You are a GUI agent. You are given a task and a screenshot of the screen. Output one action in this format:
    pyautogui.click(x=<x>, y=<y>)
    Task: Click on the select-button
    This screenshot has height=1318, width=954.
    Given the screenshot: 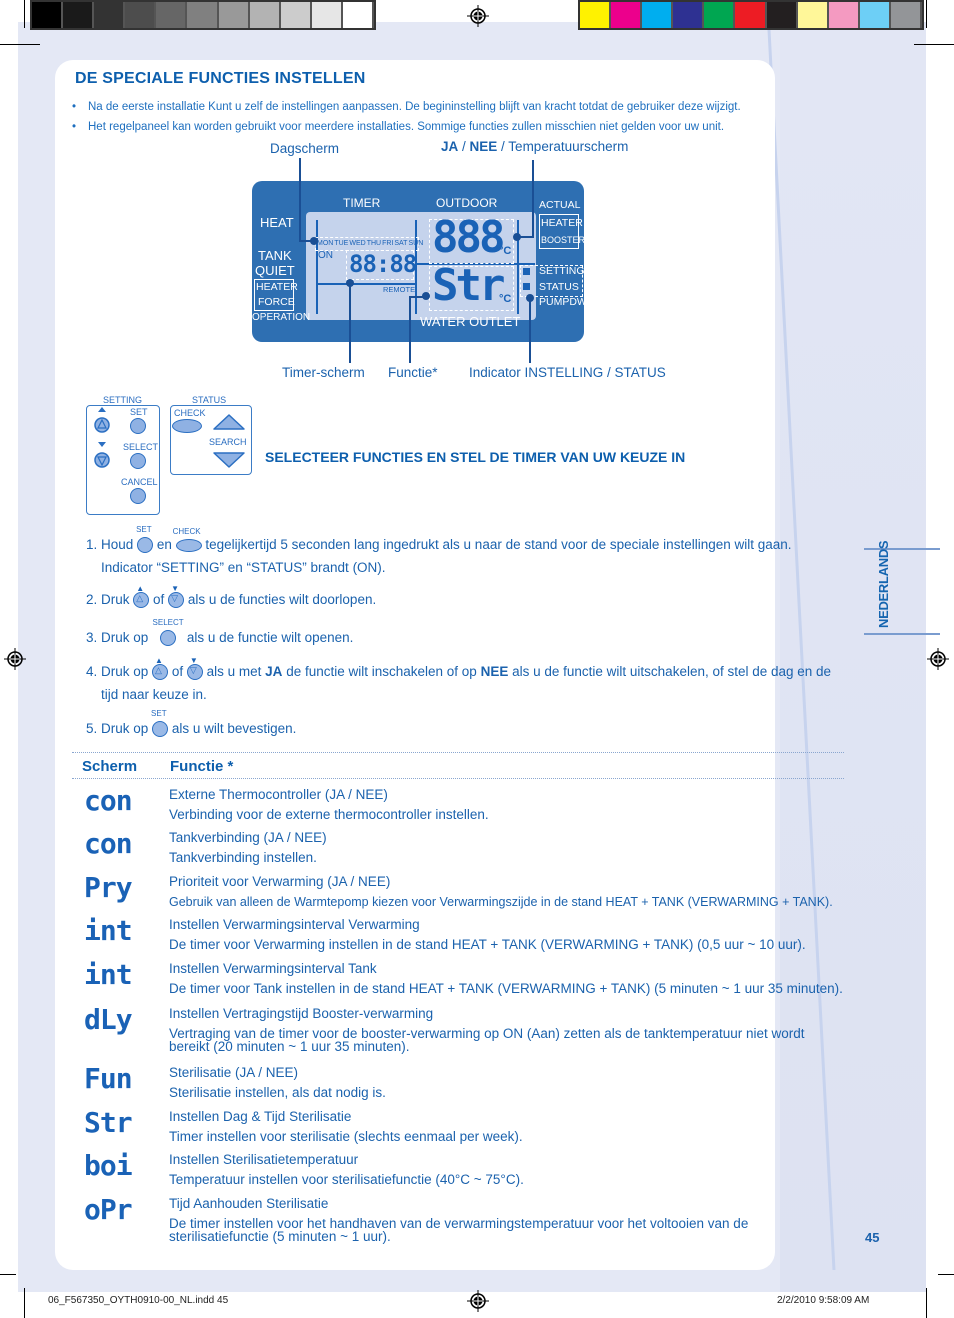 What is the action you would take?
    pyautogui.click(x=138, y=461)
    